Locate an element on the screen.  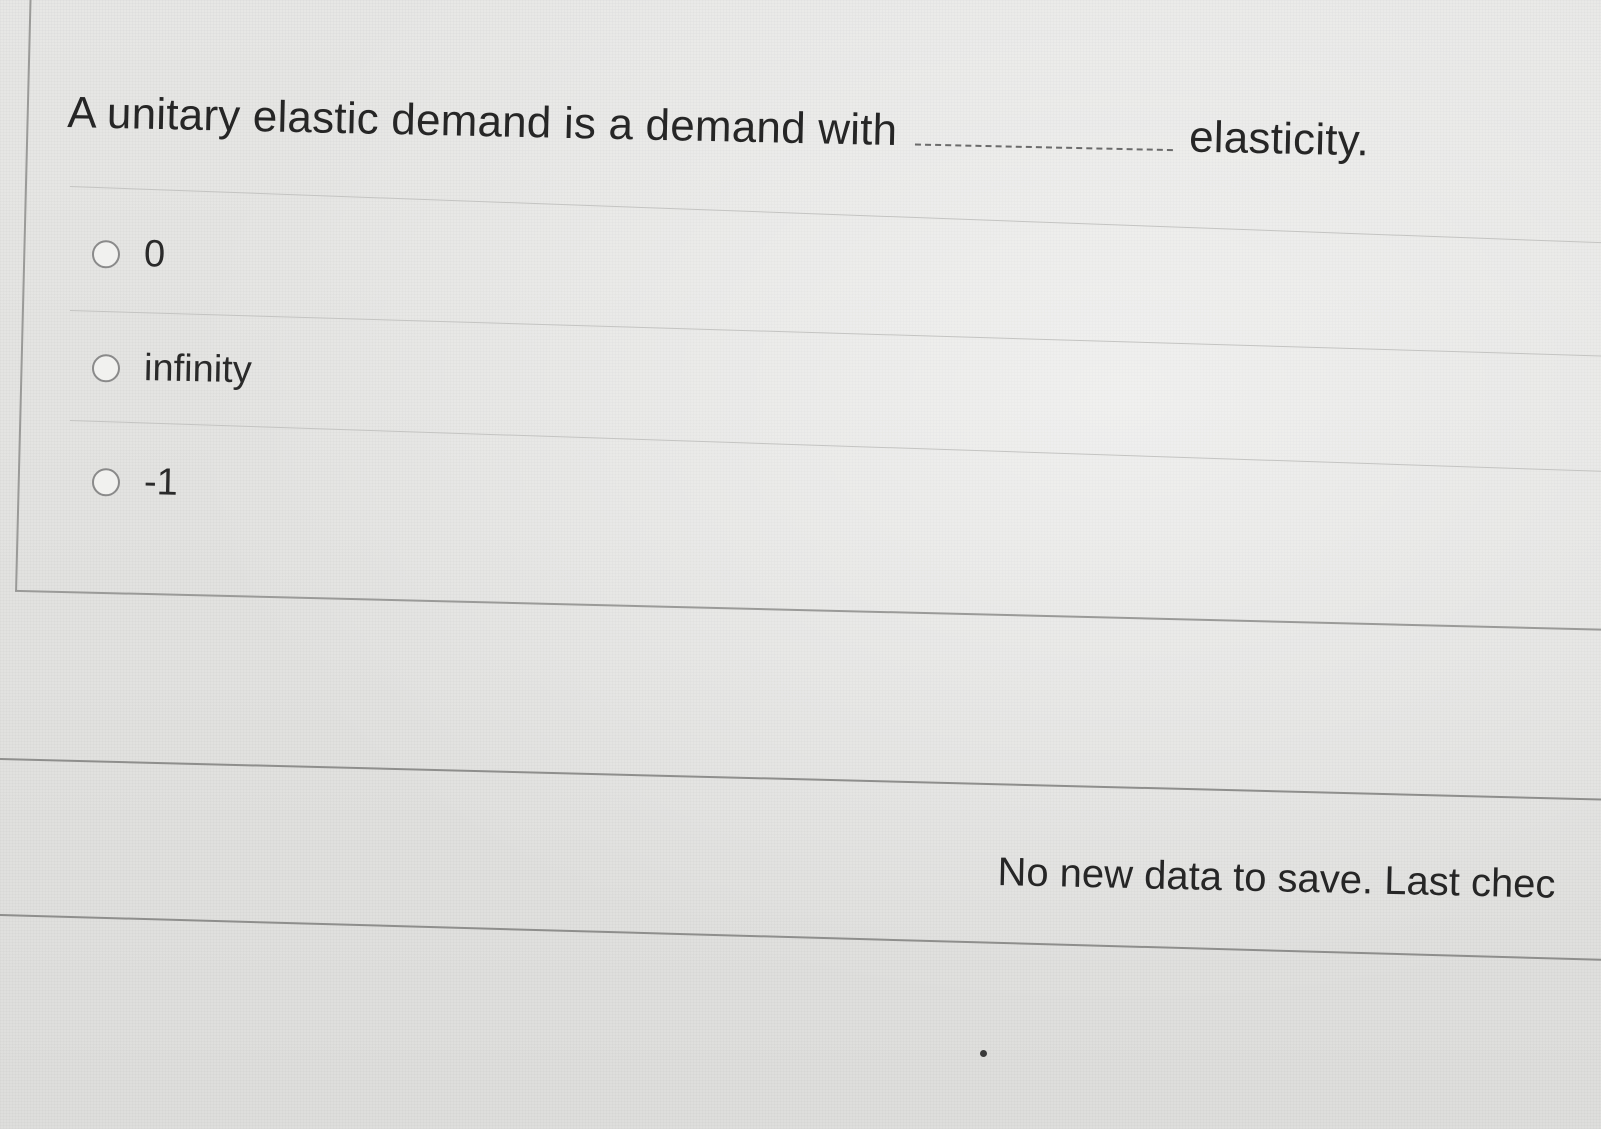
option-0: 0 is located at coordinates (128, 254).